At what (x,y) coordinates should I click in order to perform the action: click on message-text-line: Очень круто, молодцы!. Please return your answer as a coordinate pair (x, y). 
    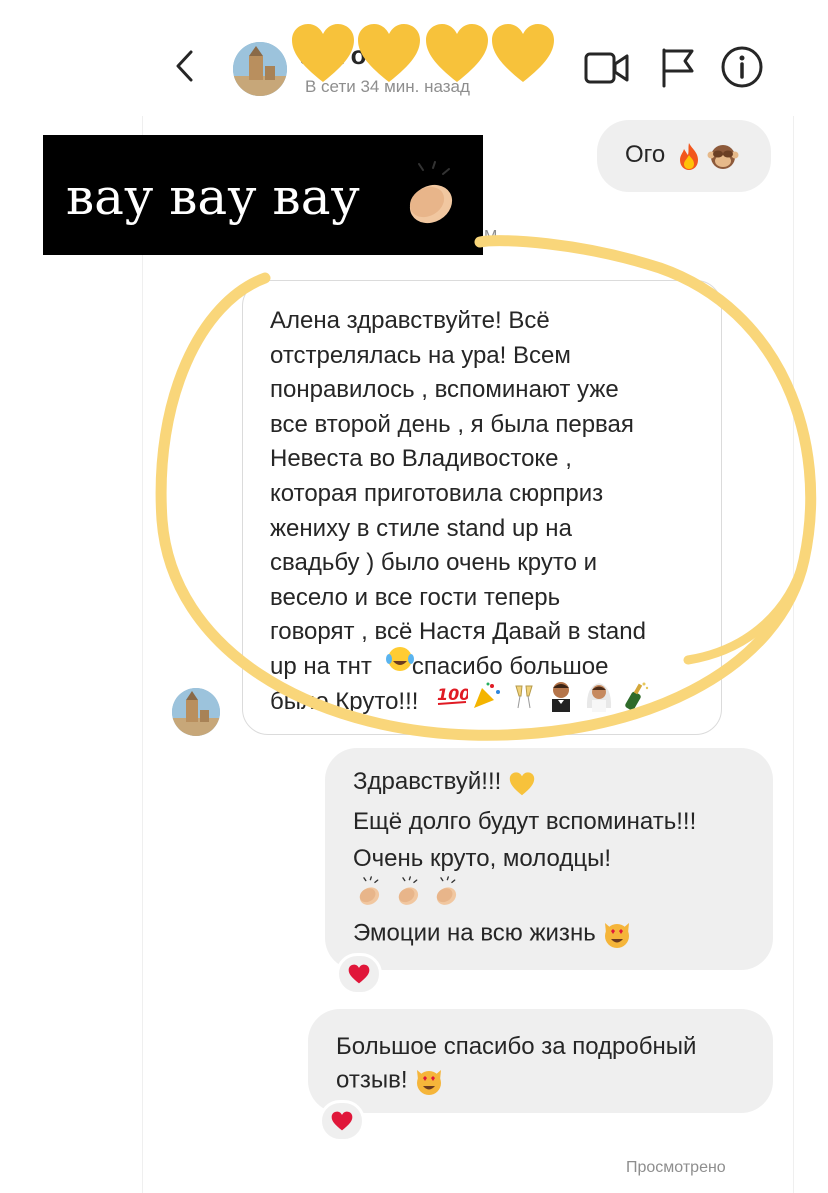
    Looking at the image, I should click on (482, 858).